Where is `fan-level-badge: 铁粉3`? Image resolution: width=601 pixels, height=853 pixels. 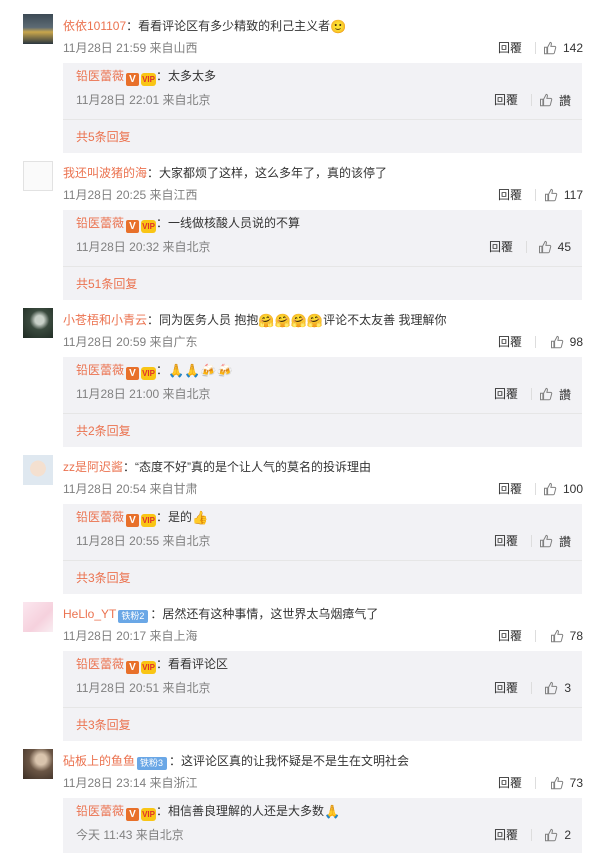
fan-level-badge: 铁粉3 is located at coordinates (152, 763).